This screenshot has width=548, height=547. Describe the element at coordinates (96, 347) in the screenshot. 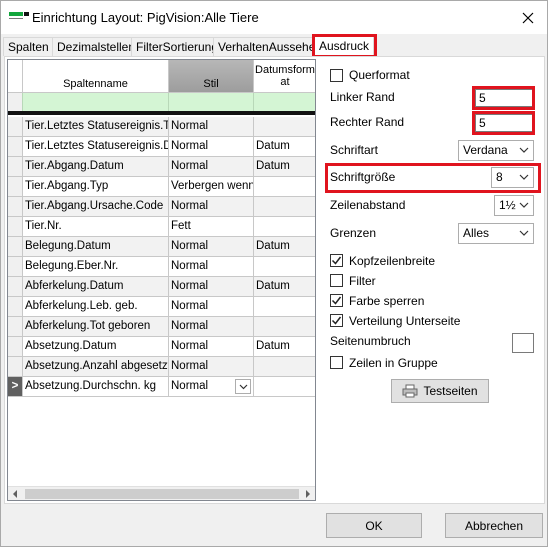

I see `cell-spaltenname: Absetzung.Datum` at that location.